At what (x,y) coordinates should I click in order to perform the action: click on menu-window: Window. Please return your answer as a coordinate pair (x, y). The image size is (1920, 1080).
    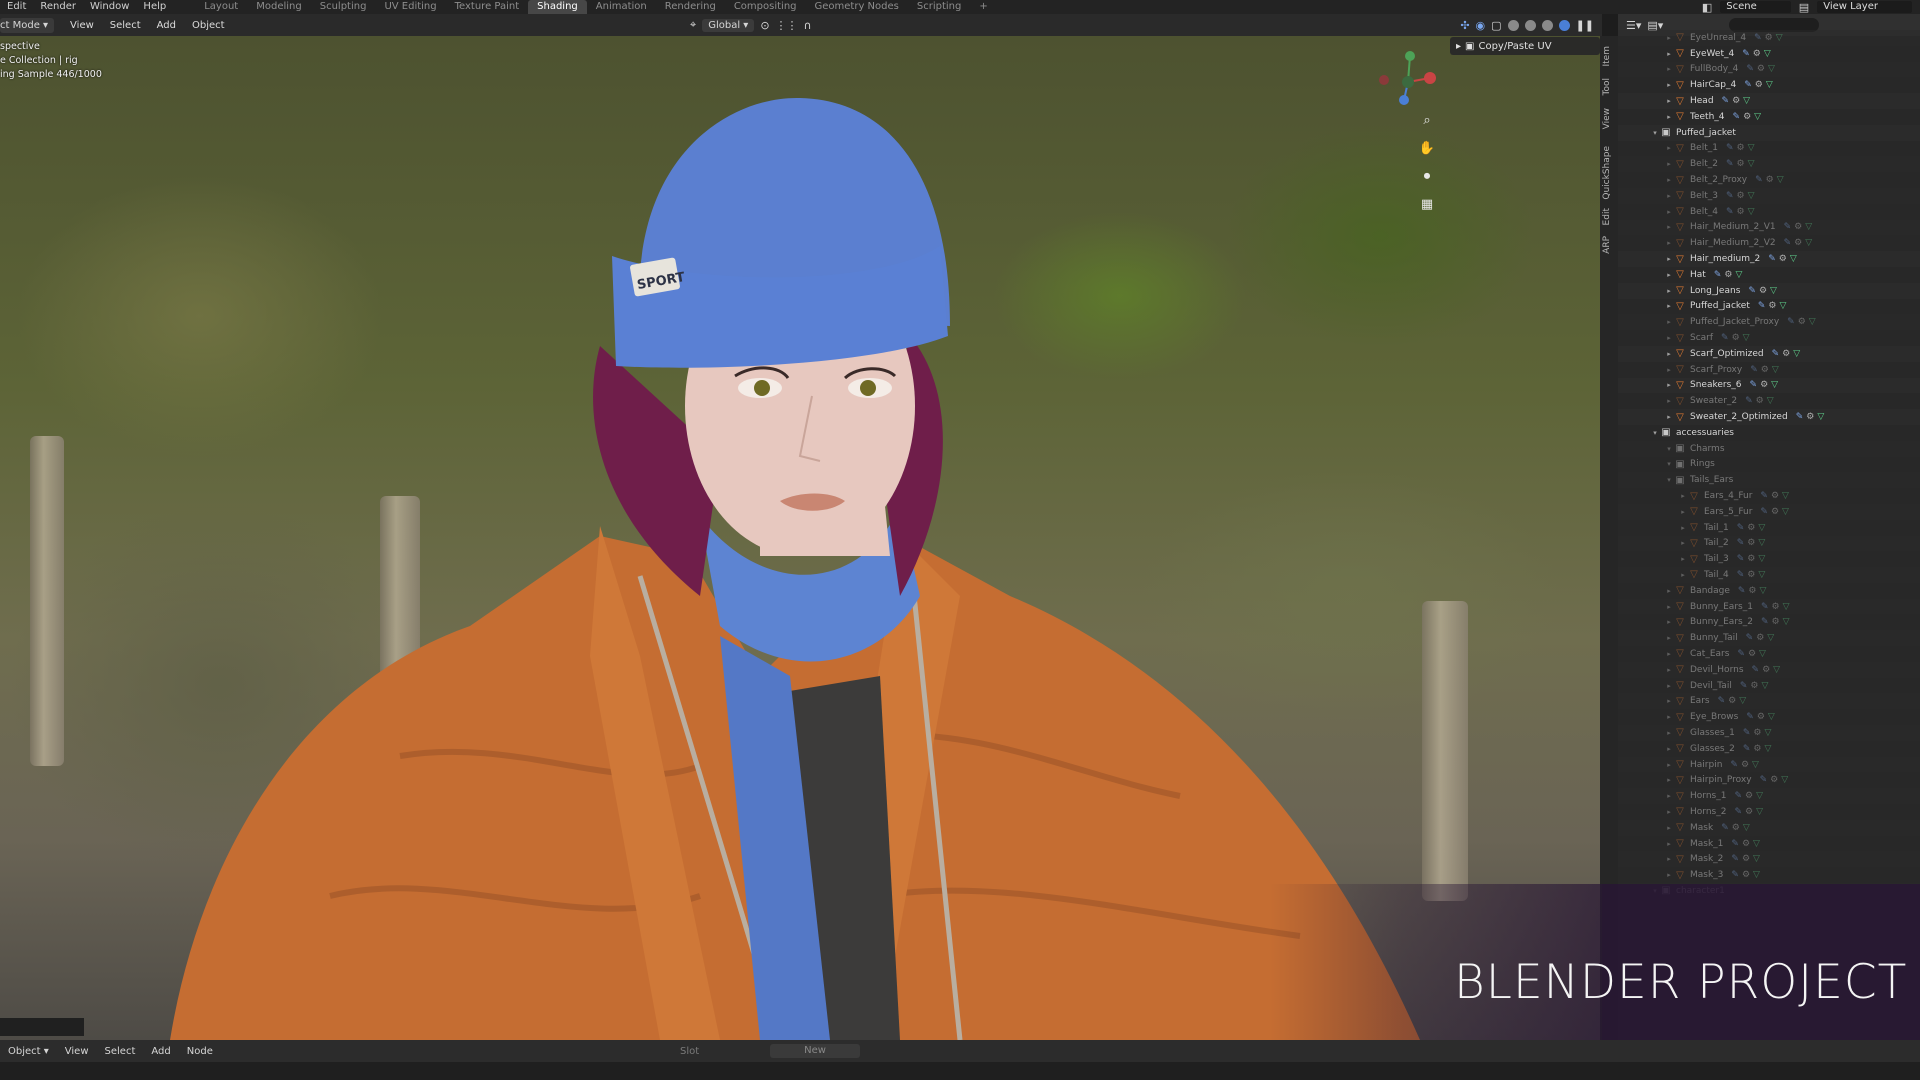
    Looking at the image, I should click on (109, 7).